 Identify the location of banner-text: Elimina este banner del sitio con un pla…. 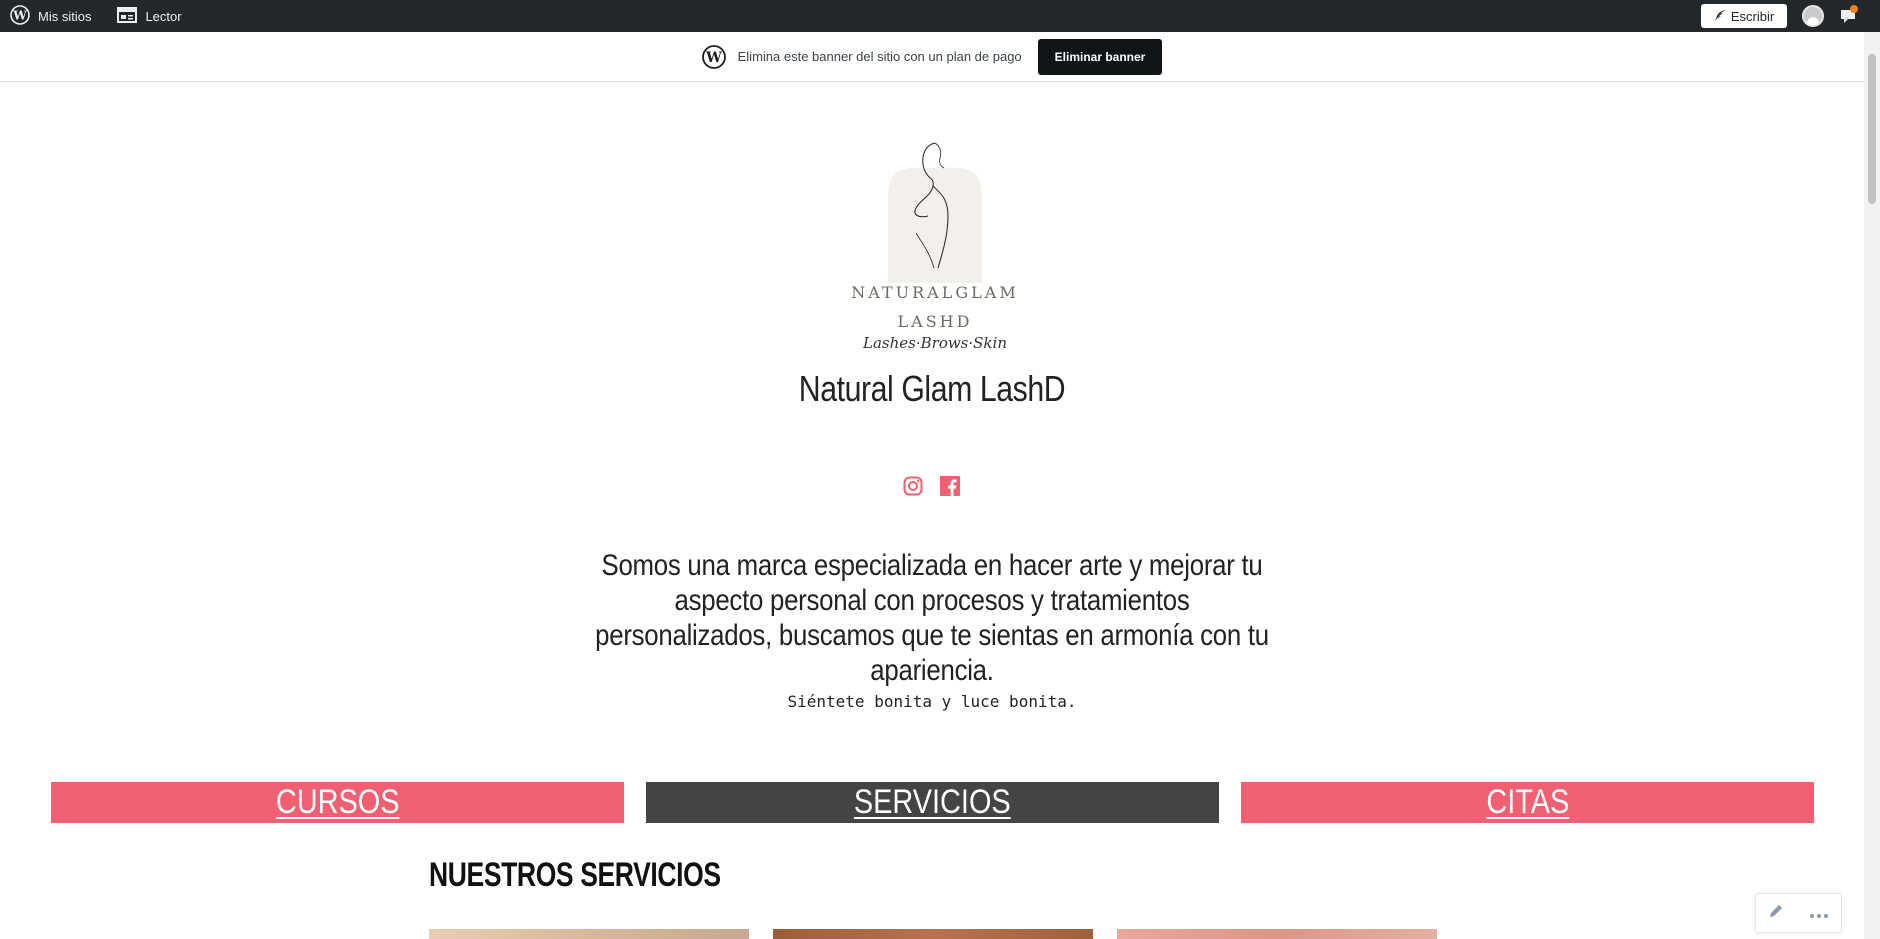
(879, 56).